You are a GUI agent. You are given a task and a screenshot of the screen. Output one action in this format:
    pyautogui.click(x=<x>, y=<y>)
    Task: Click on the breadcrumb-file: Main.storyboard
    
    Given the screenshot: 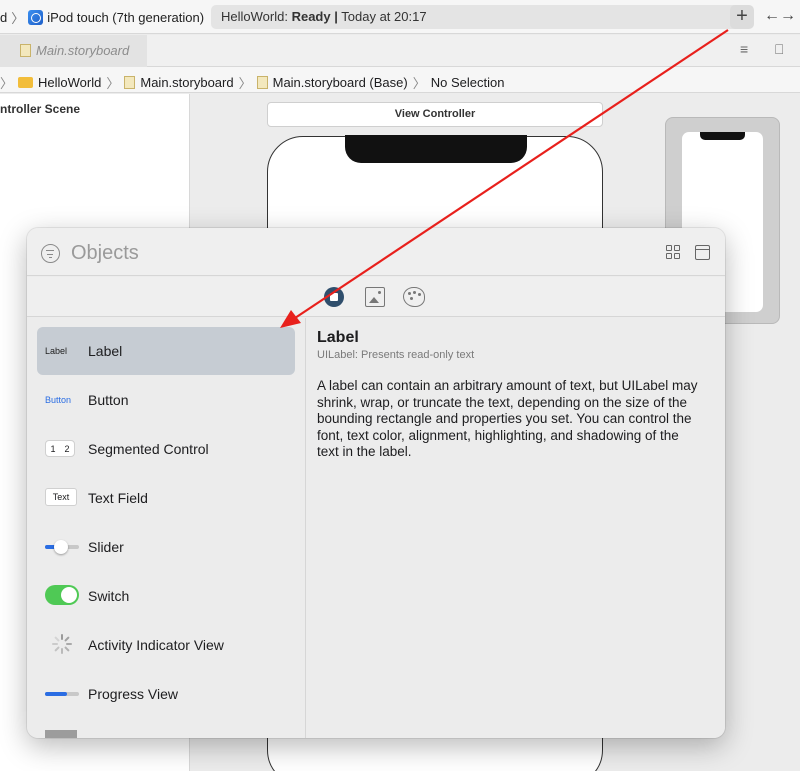 What is the action you would take?
    pyautogui.click(x=186, y=82)
    